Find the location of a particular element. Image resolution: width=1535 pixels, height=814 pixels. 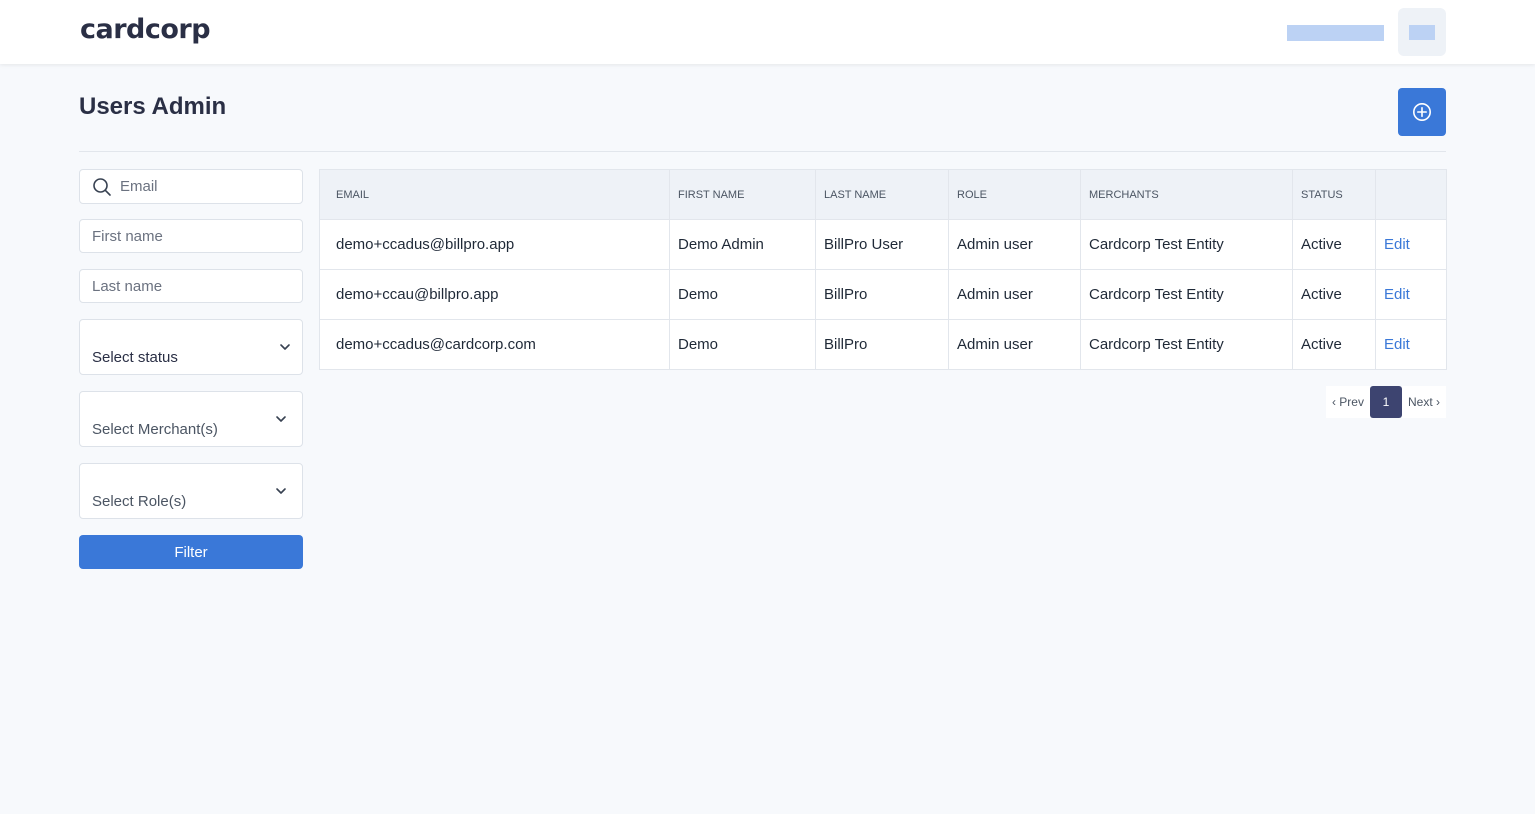

status-select-label: Select status is located at coordinates (135, 357).